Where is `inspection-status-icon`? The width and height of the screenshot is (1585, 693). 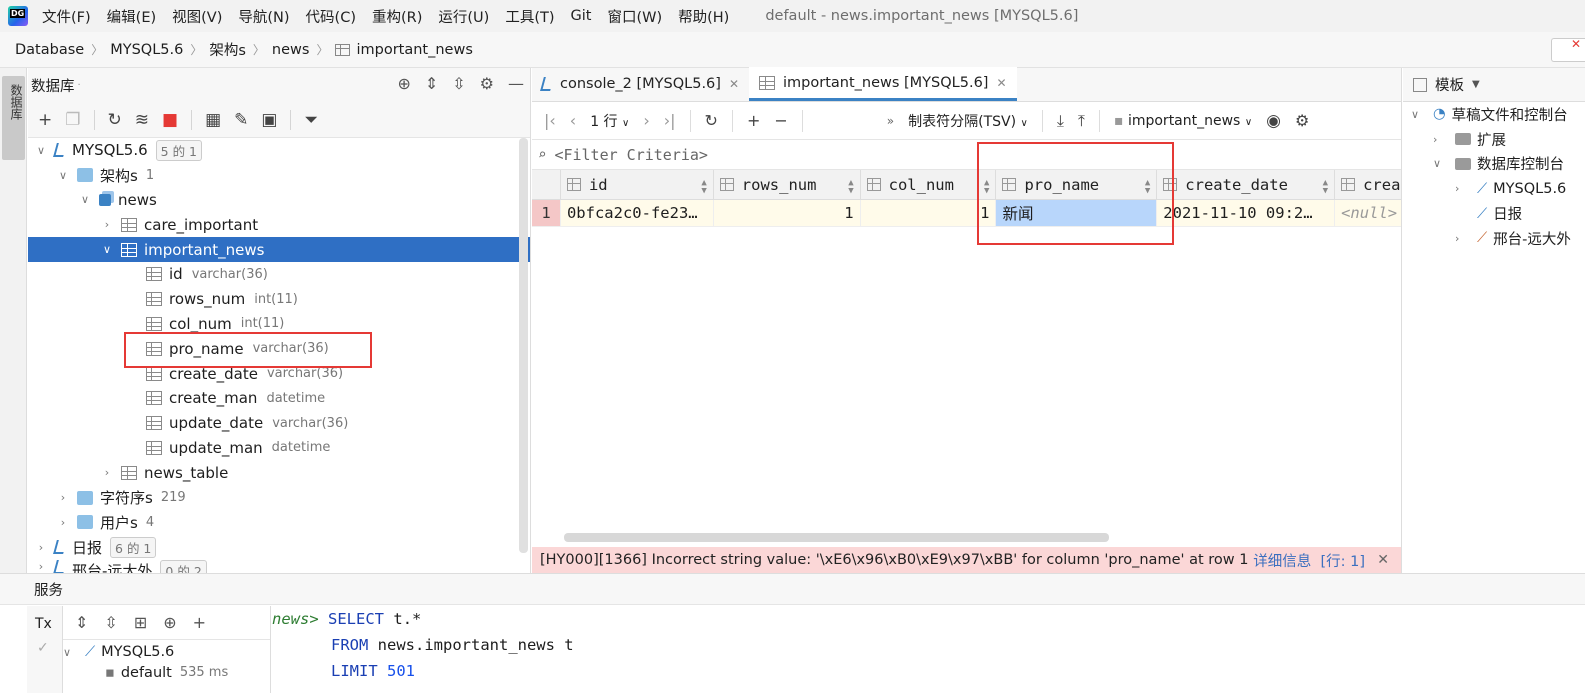 inspection-status-icon is located at coordinates (1568, 49).